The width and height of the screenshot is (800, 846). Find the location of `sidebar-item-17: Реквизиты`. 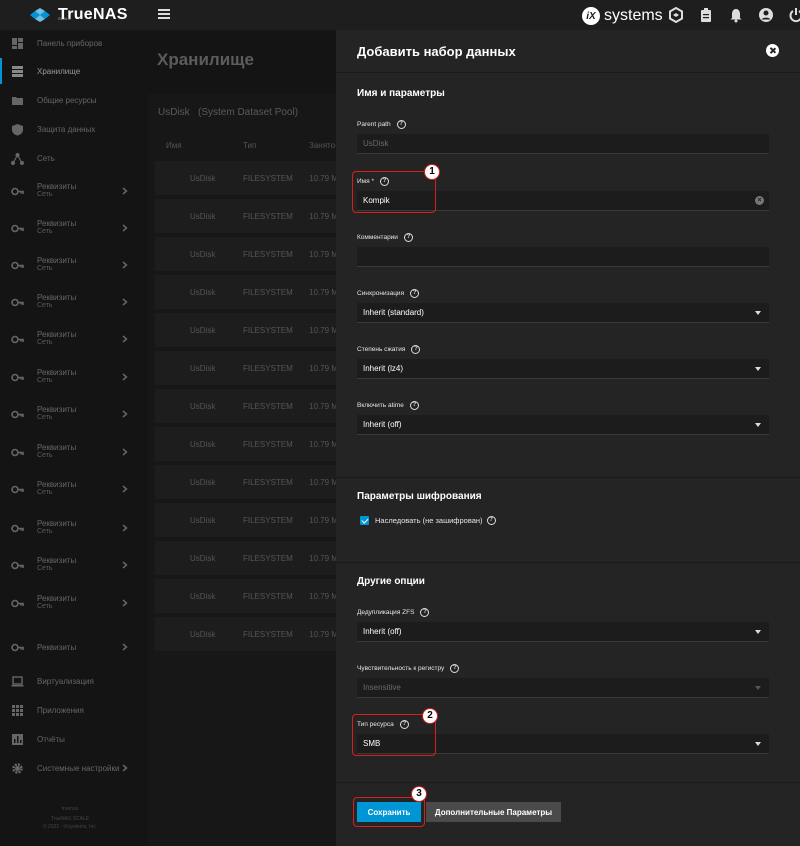

sidebar-item-17: Реквизиты is located at coordinates (70, 647).